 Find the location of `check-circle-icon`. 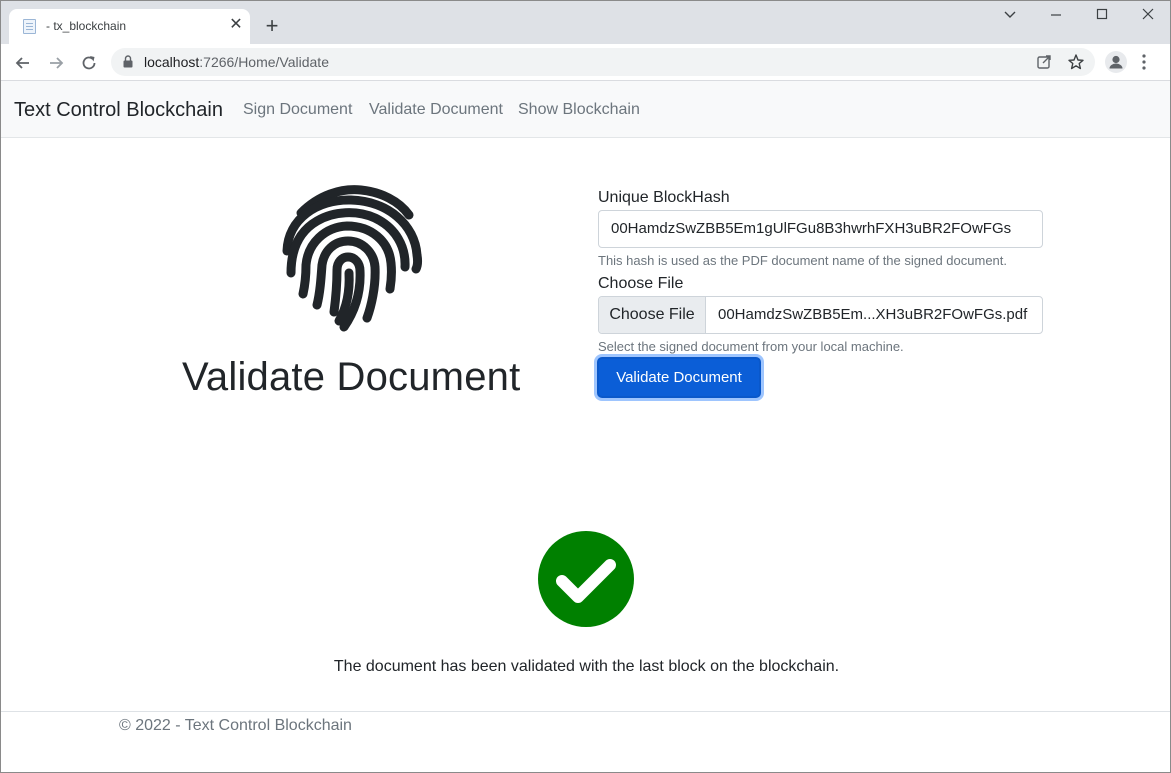

check-circle-icon is located at coordinates (586, 581).